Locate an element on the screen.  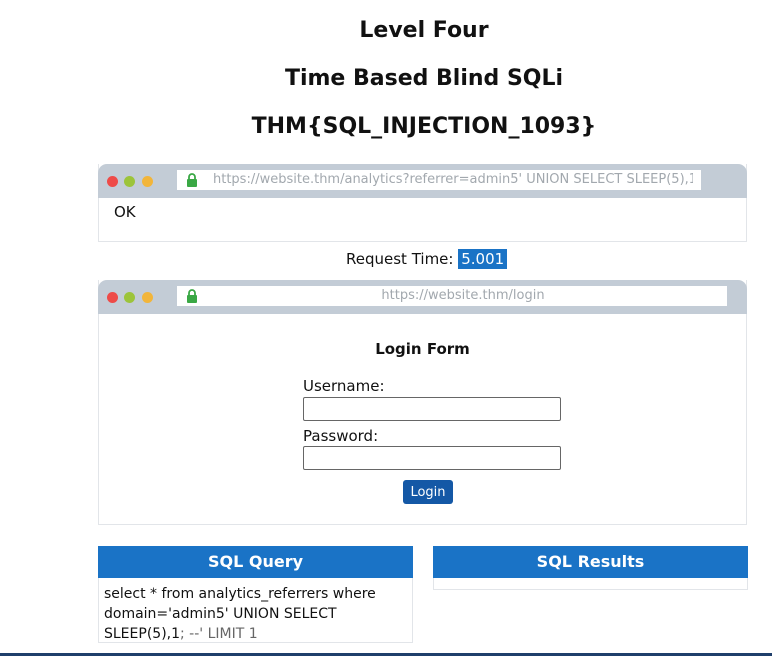
address-url: https://website.thm/login is located at coordinates (463, 295).